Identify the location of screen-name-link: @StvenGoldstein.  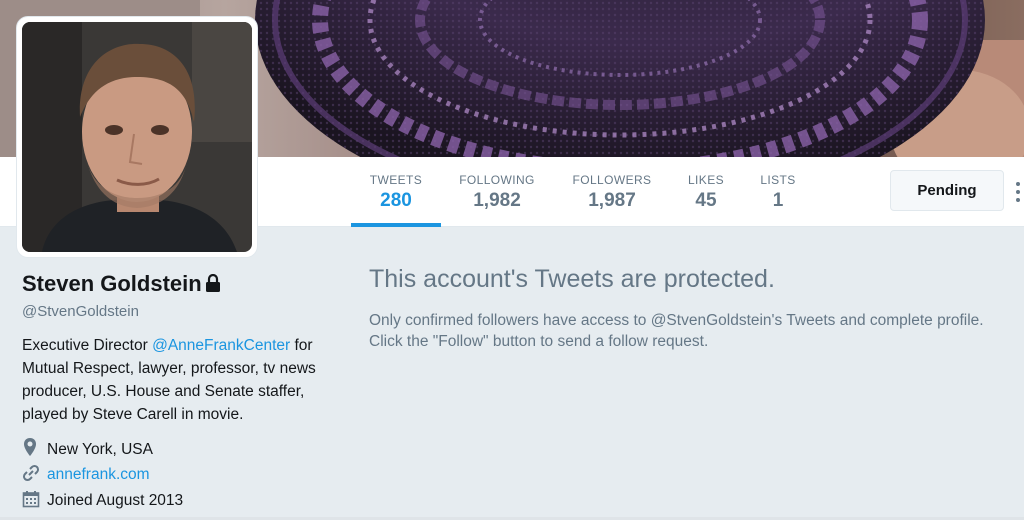
(80, 312).